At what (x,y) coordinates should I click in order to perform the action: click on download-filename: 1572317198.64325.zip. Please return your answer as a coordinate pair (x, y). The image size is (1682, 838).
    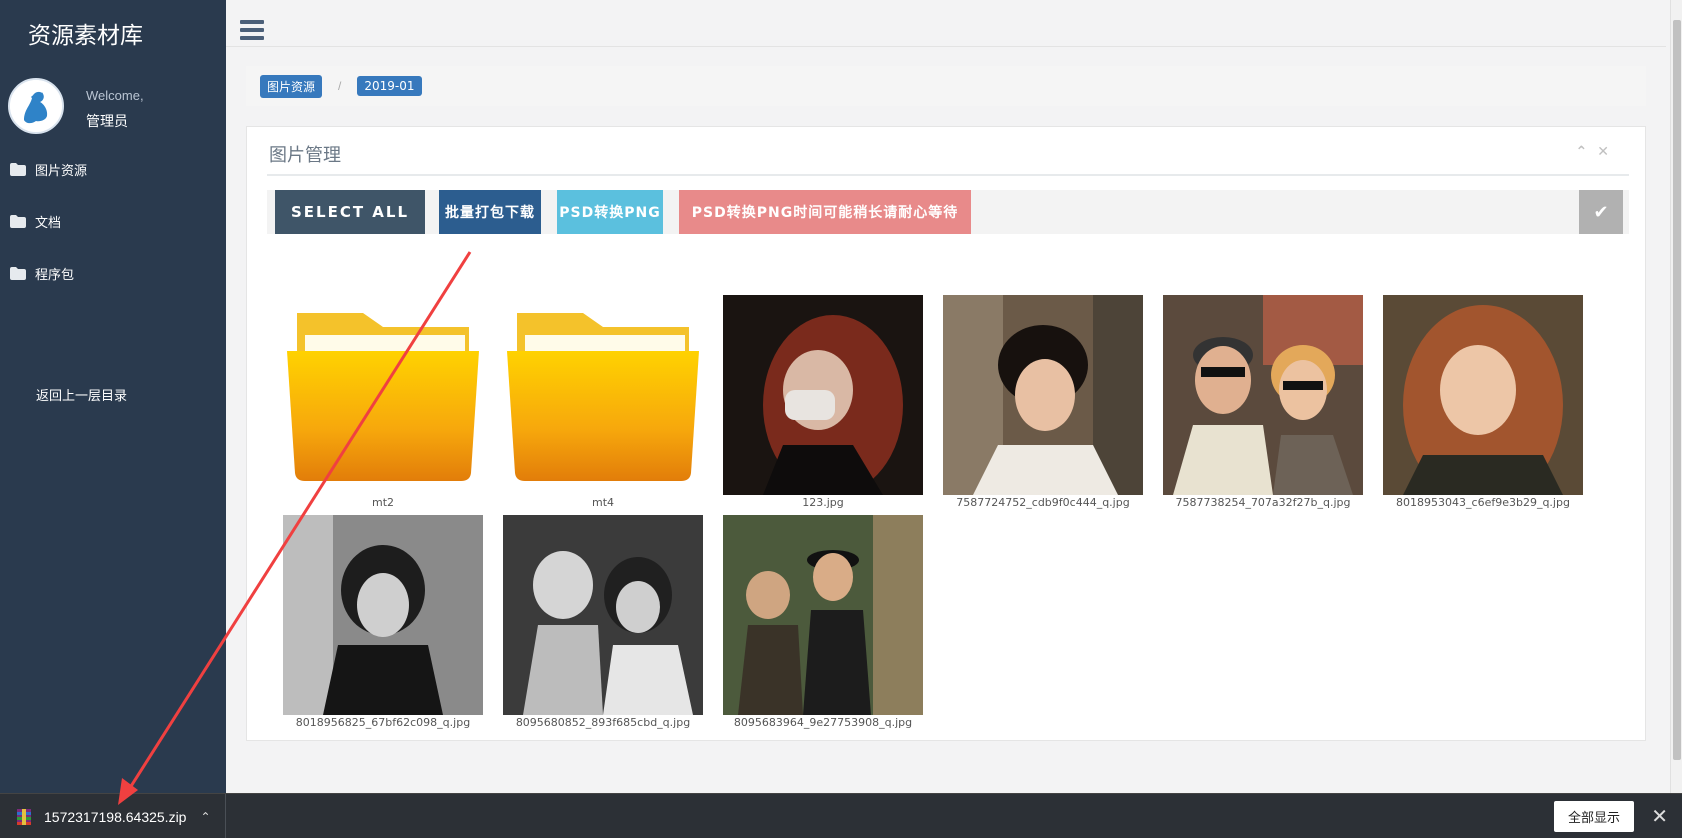
    Looking at the image, I should click on (115, 816).